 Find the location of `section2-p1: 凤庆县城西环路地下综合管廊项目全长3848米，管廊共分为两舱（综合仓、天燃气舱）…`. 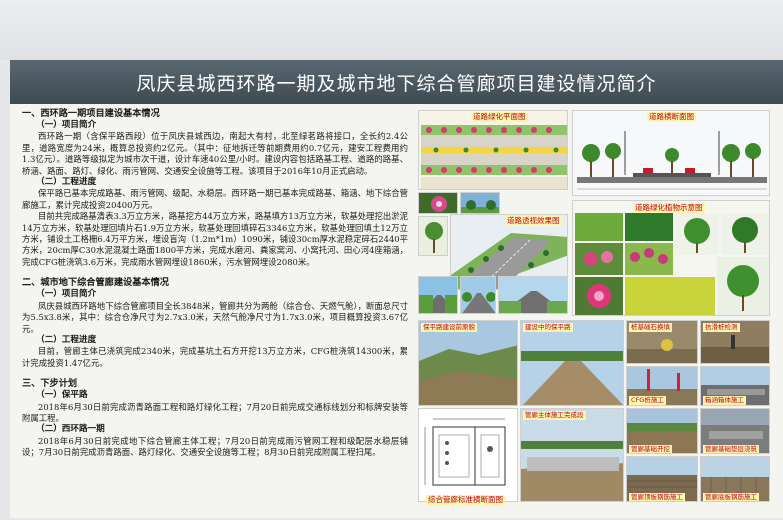

section2-p1: 凤庆县城西环路地下综合管廊项目全长3848米，管廊共分为两舱（综合仓、天燃气舱）… is located at coordinates (215, 317).